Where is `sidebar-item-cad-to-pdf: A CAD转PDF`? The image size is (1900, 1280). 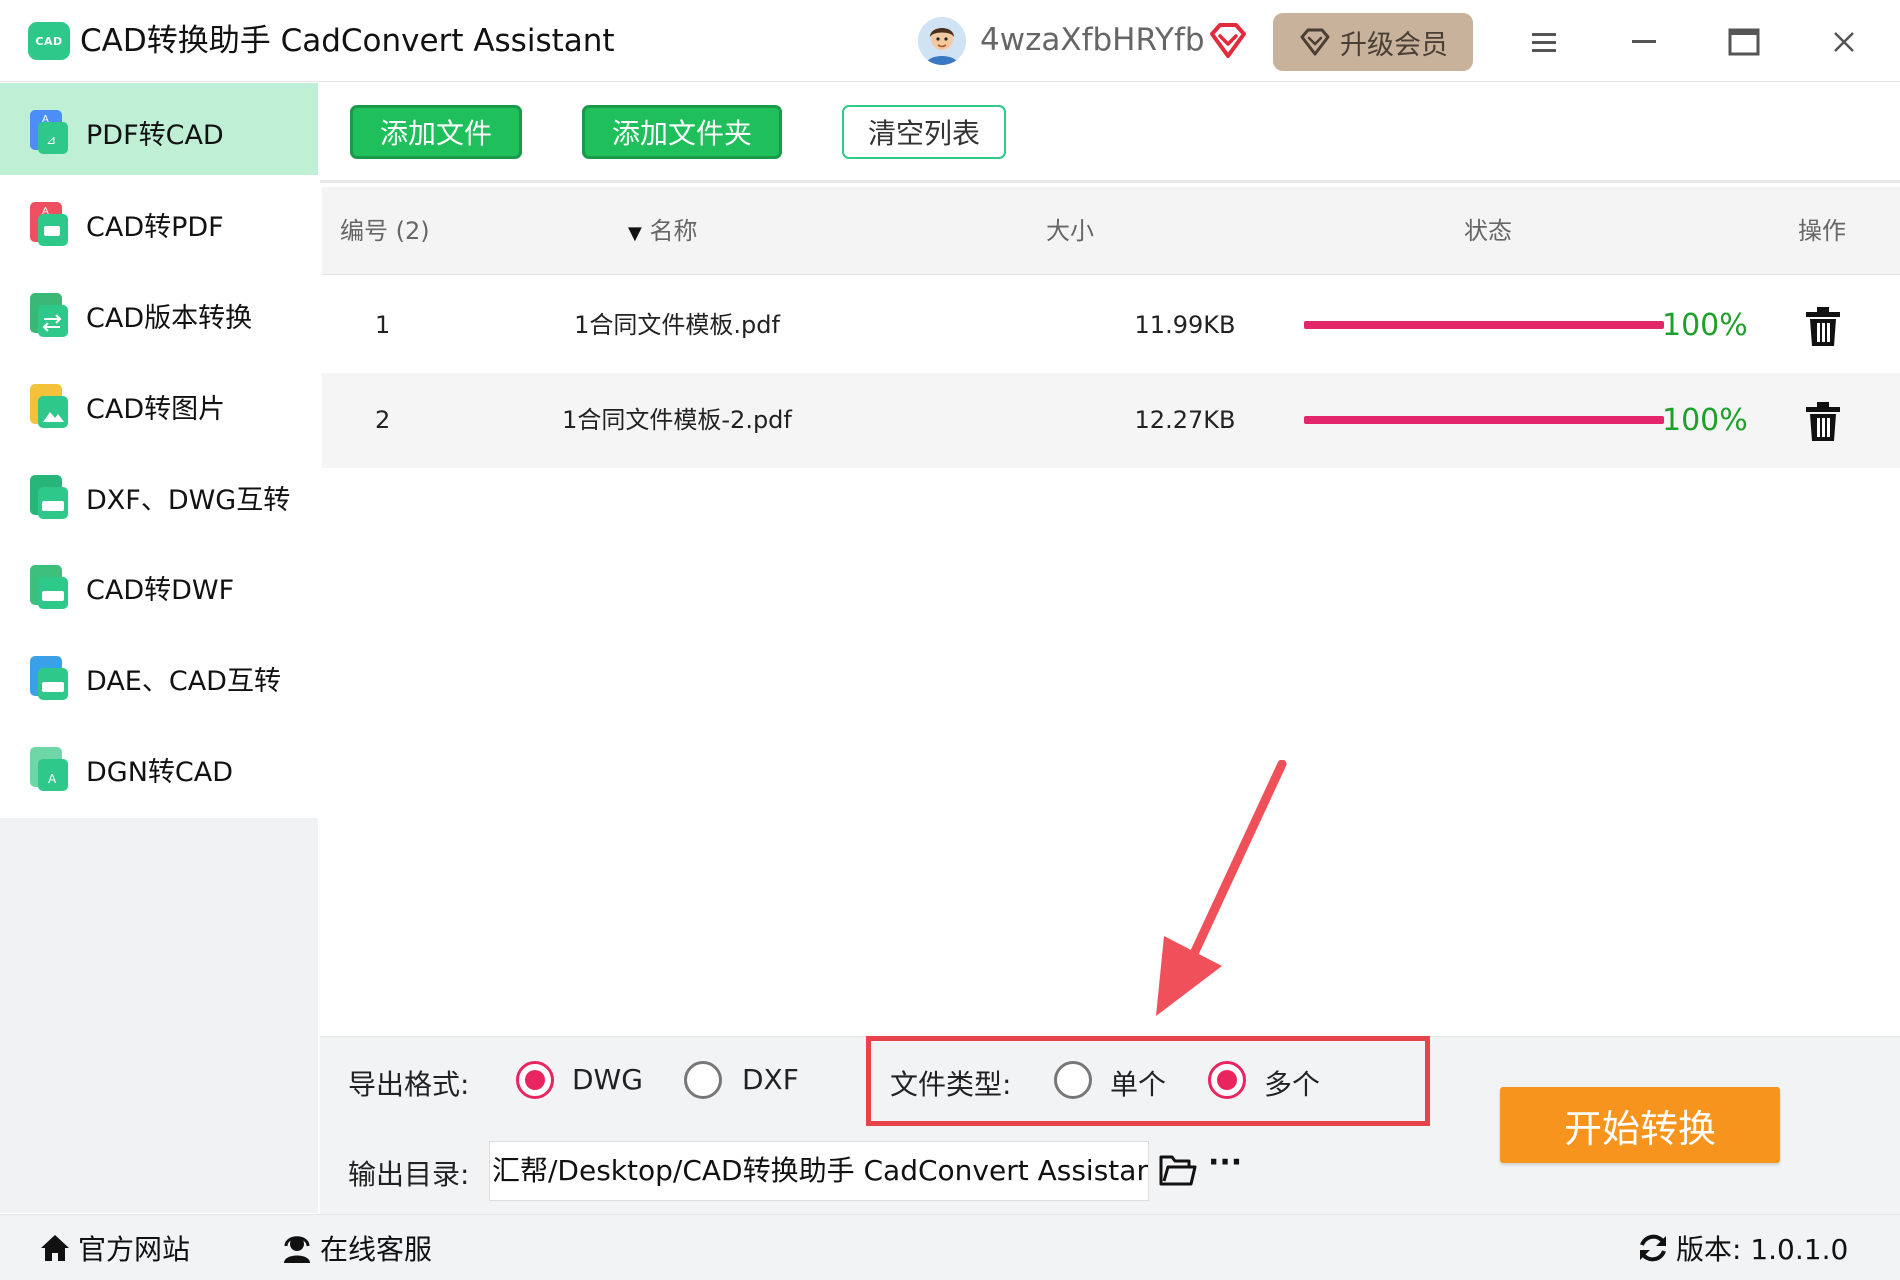 sidebar-item-cad-to-pdf: A CAD转PDF is located at coordinates (159, 224).